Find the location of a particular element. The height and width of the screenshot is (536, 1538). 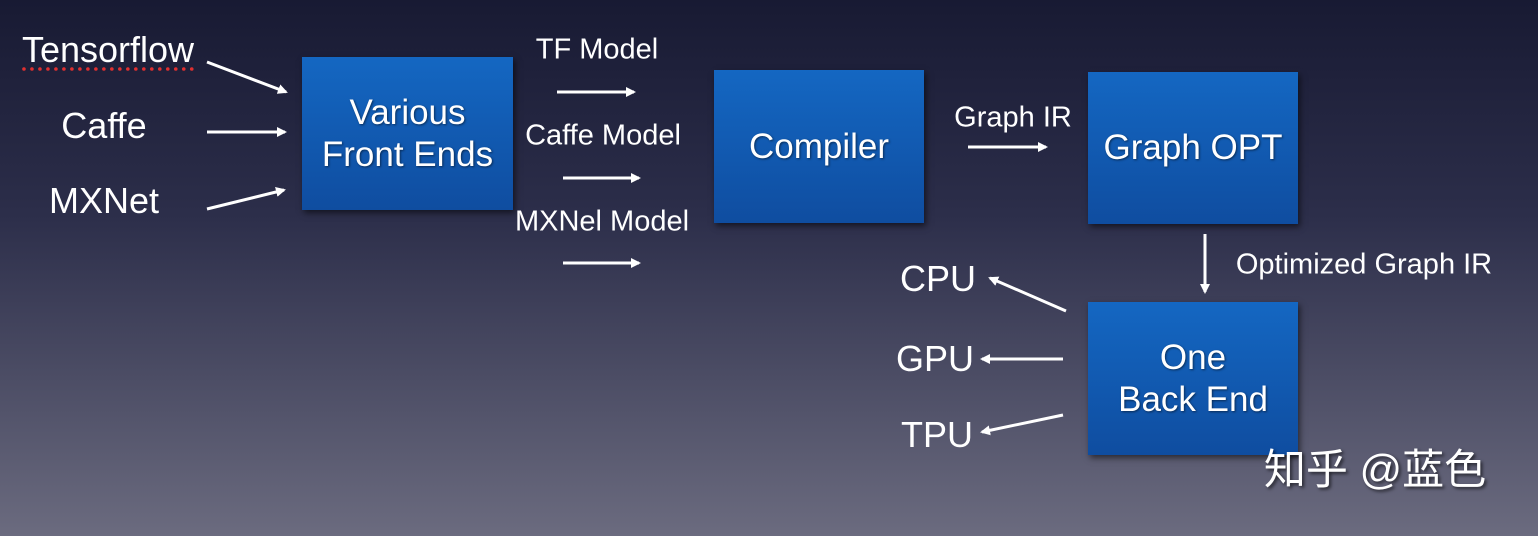

box-one-back-end: One Back End is located at coordinates (1193, 378).